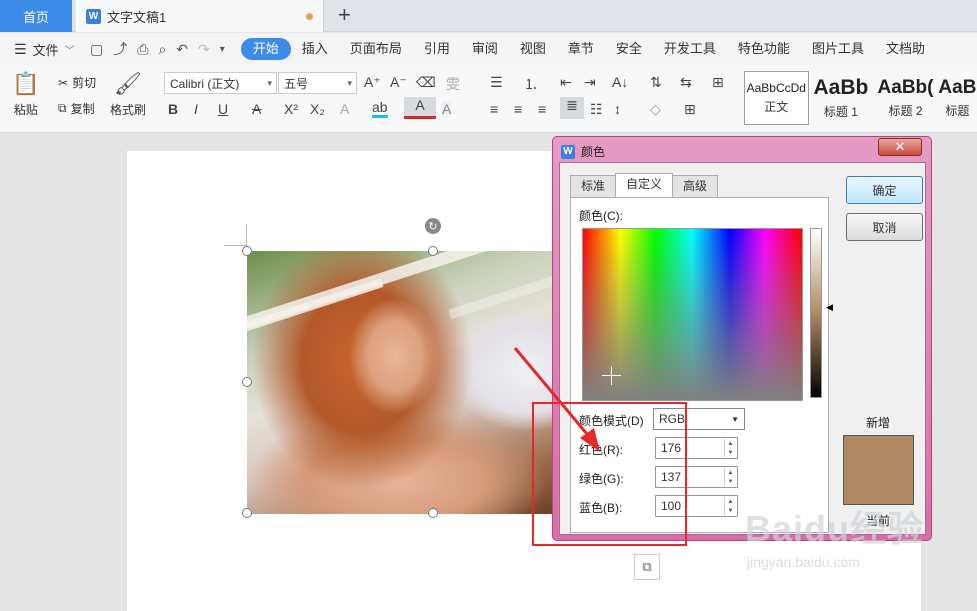 The height and width of the screenshot is (611, 977). What do you see at coordinates (803, 562) in the screenshot?
I see `watermark-url: jingyan.baidu.com` at bounding box center [803, 562].